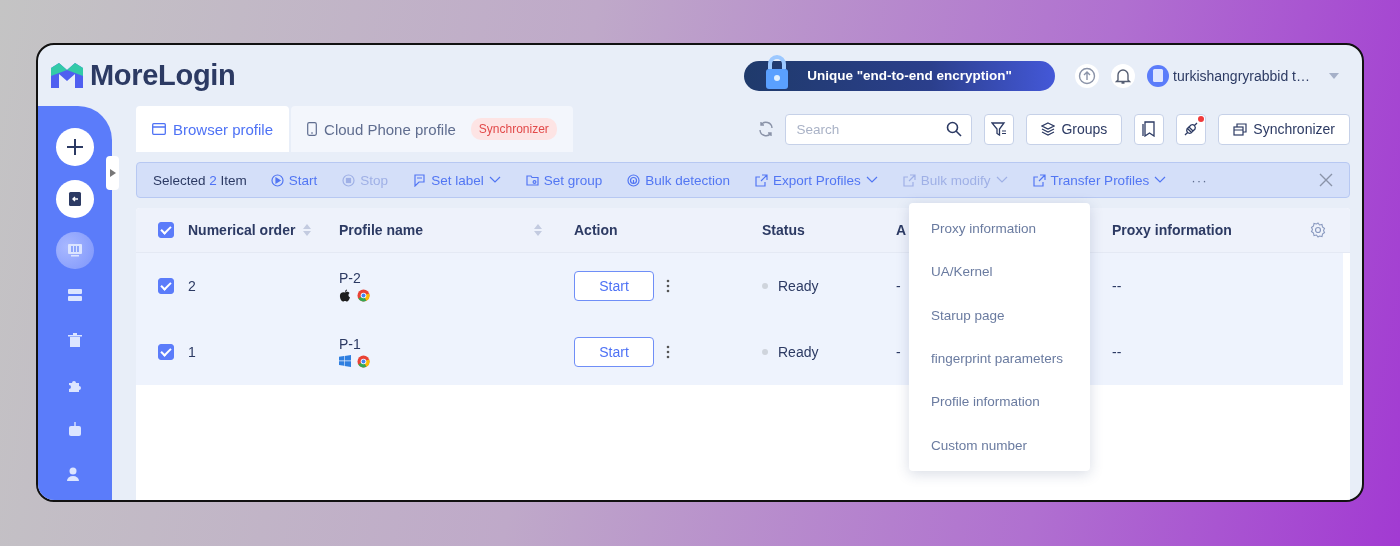 The height and width of the screenshot is (546, 1400). What do you see at coordinates (999, 315) in the screenshot?
I see `menu-item: Starup page` at bounding box center [999, 315].